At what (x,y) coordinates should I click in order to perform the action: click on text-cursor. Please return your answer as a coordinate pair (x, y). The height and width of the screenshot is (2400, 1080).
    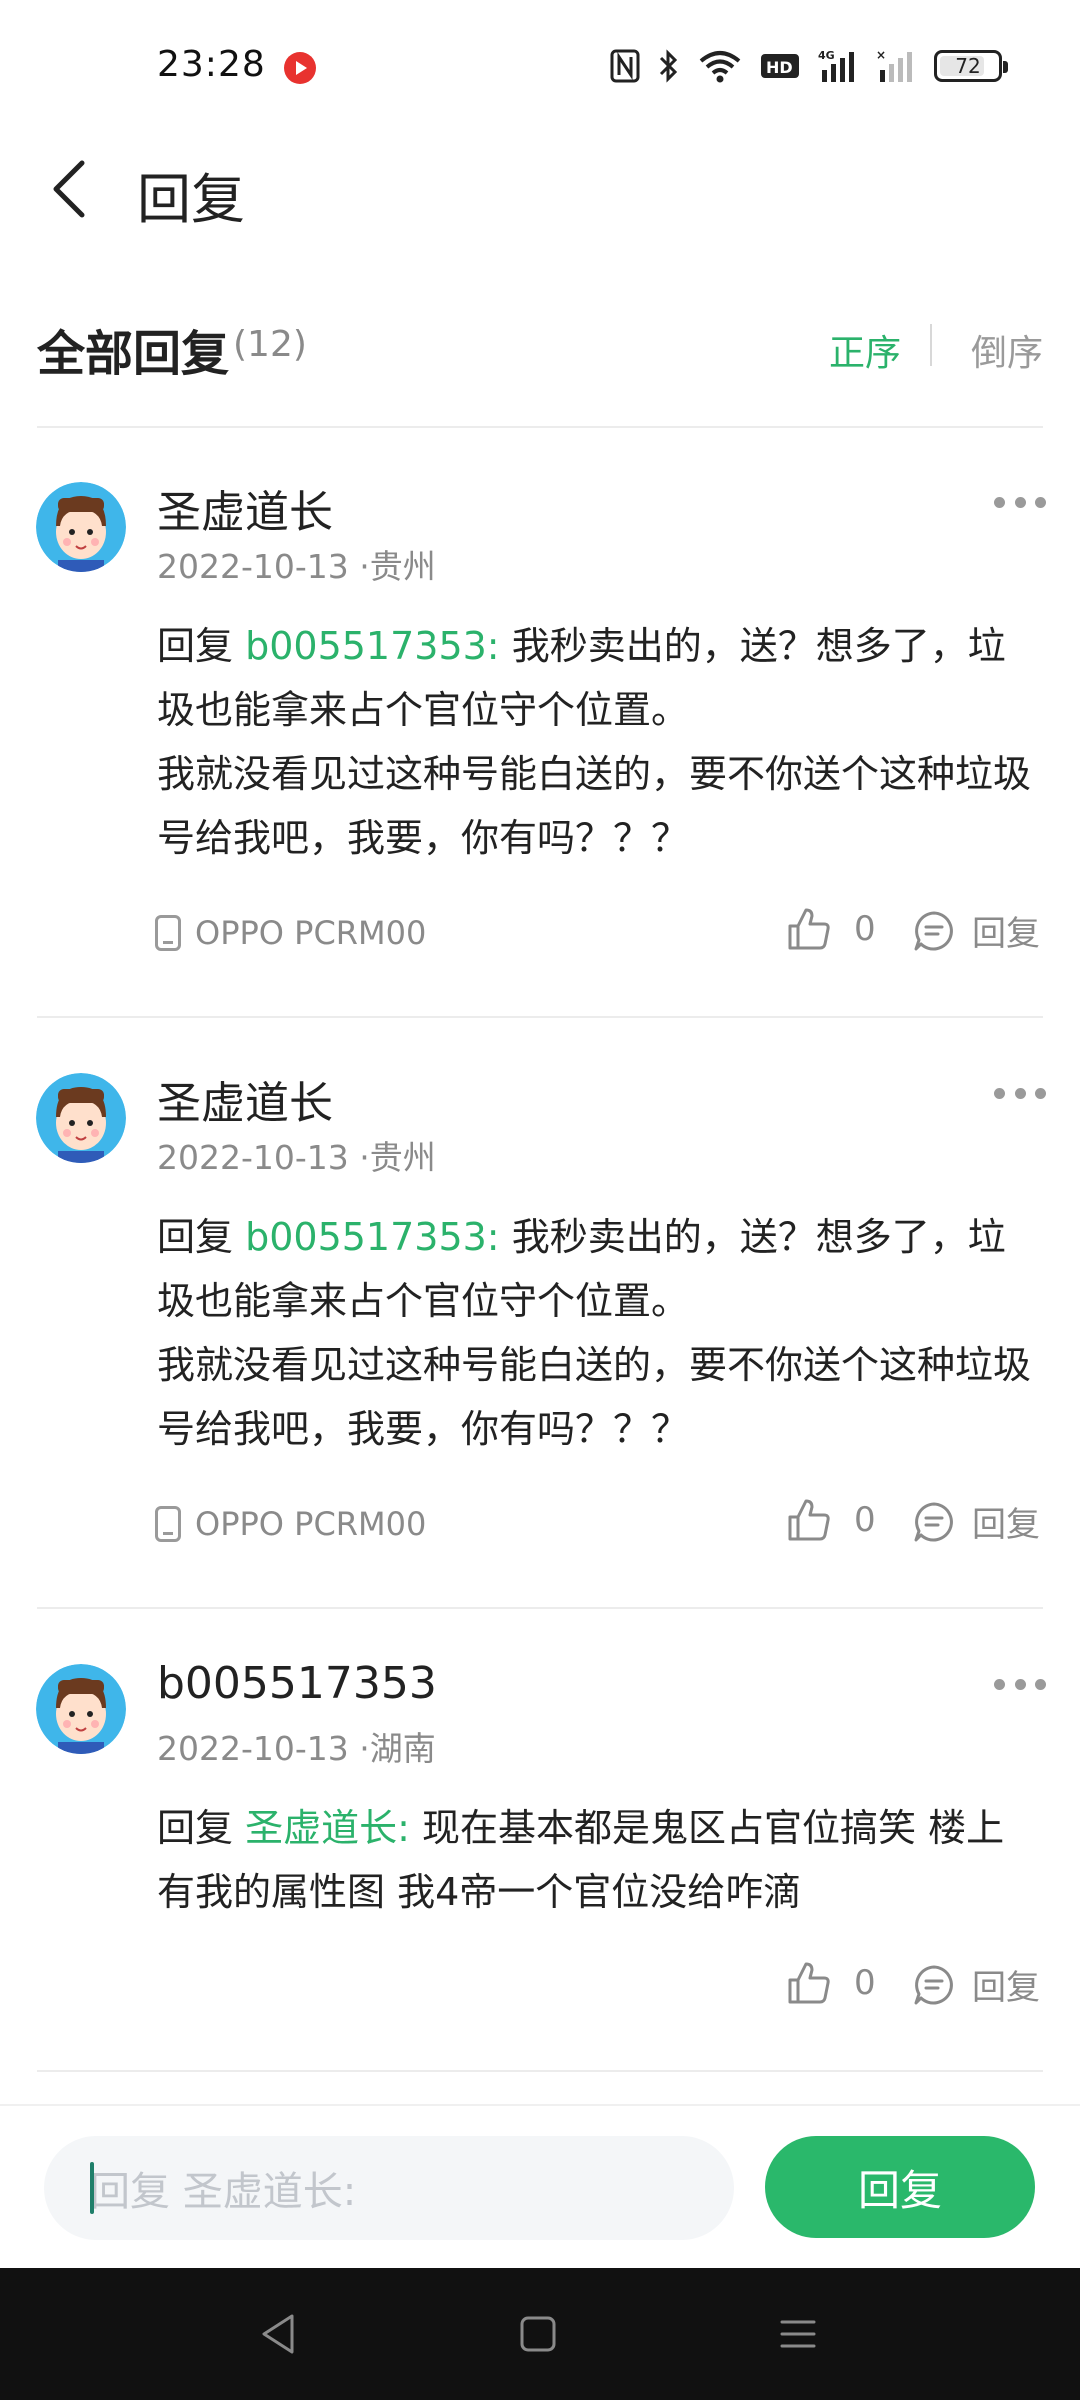
    Looking at the image, I should click on (92, 2188).